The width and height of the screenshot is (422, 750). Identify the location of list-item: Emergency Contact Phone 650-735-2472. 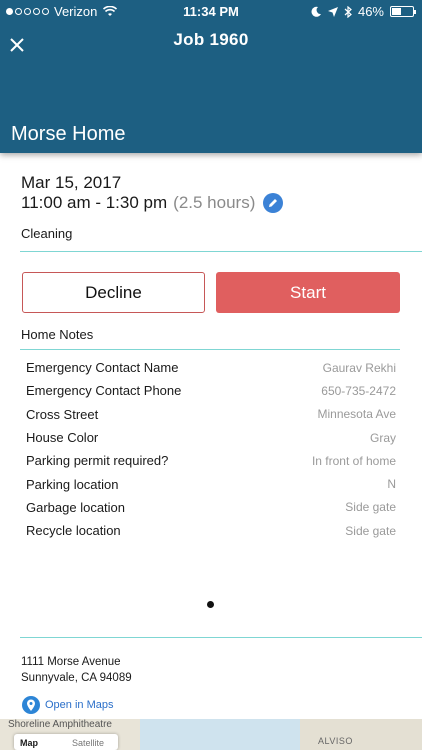
(211, 390).